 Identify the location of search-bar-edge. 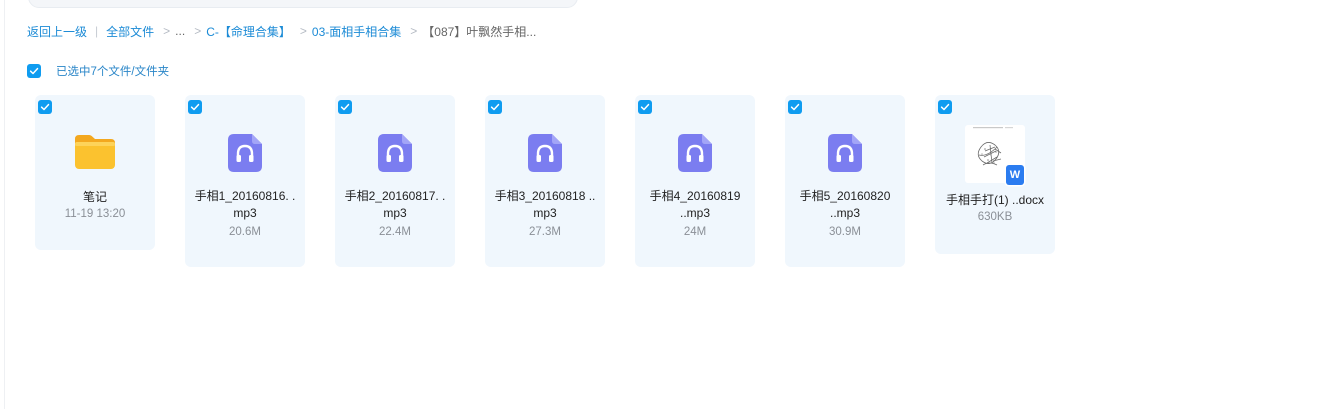
(303, 4).